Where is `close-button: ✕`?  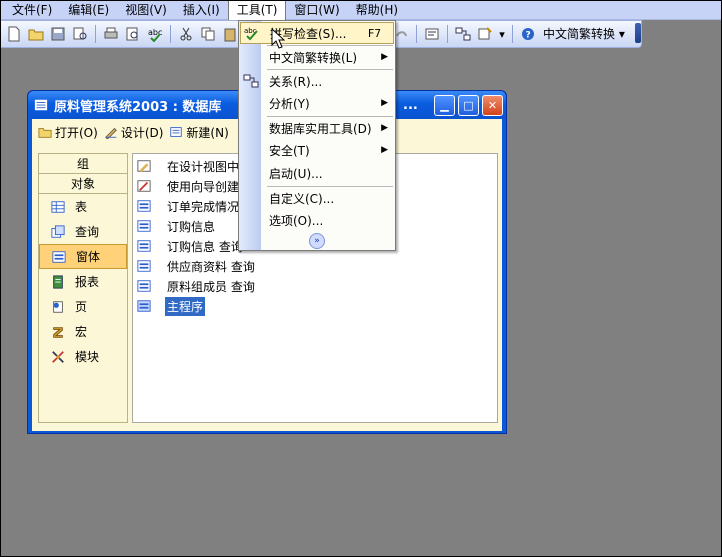 close-button: ✕ is located at coordinates (492, 105).